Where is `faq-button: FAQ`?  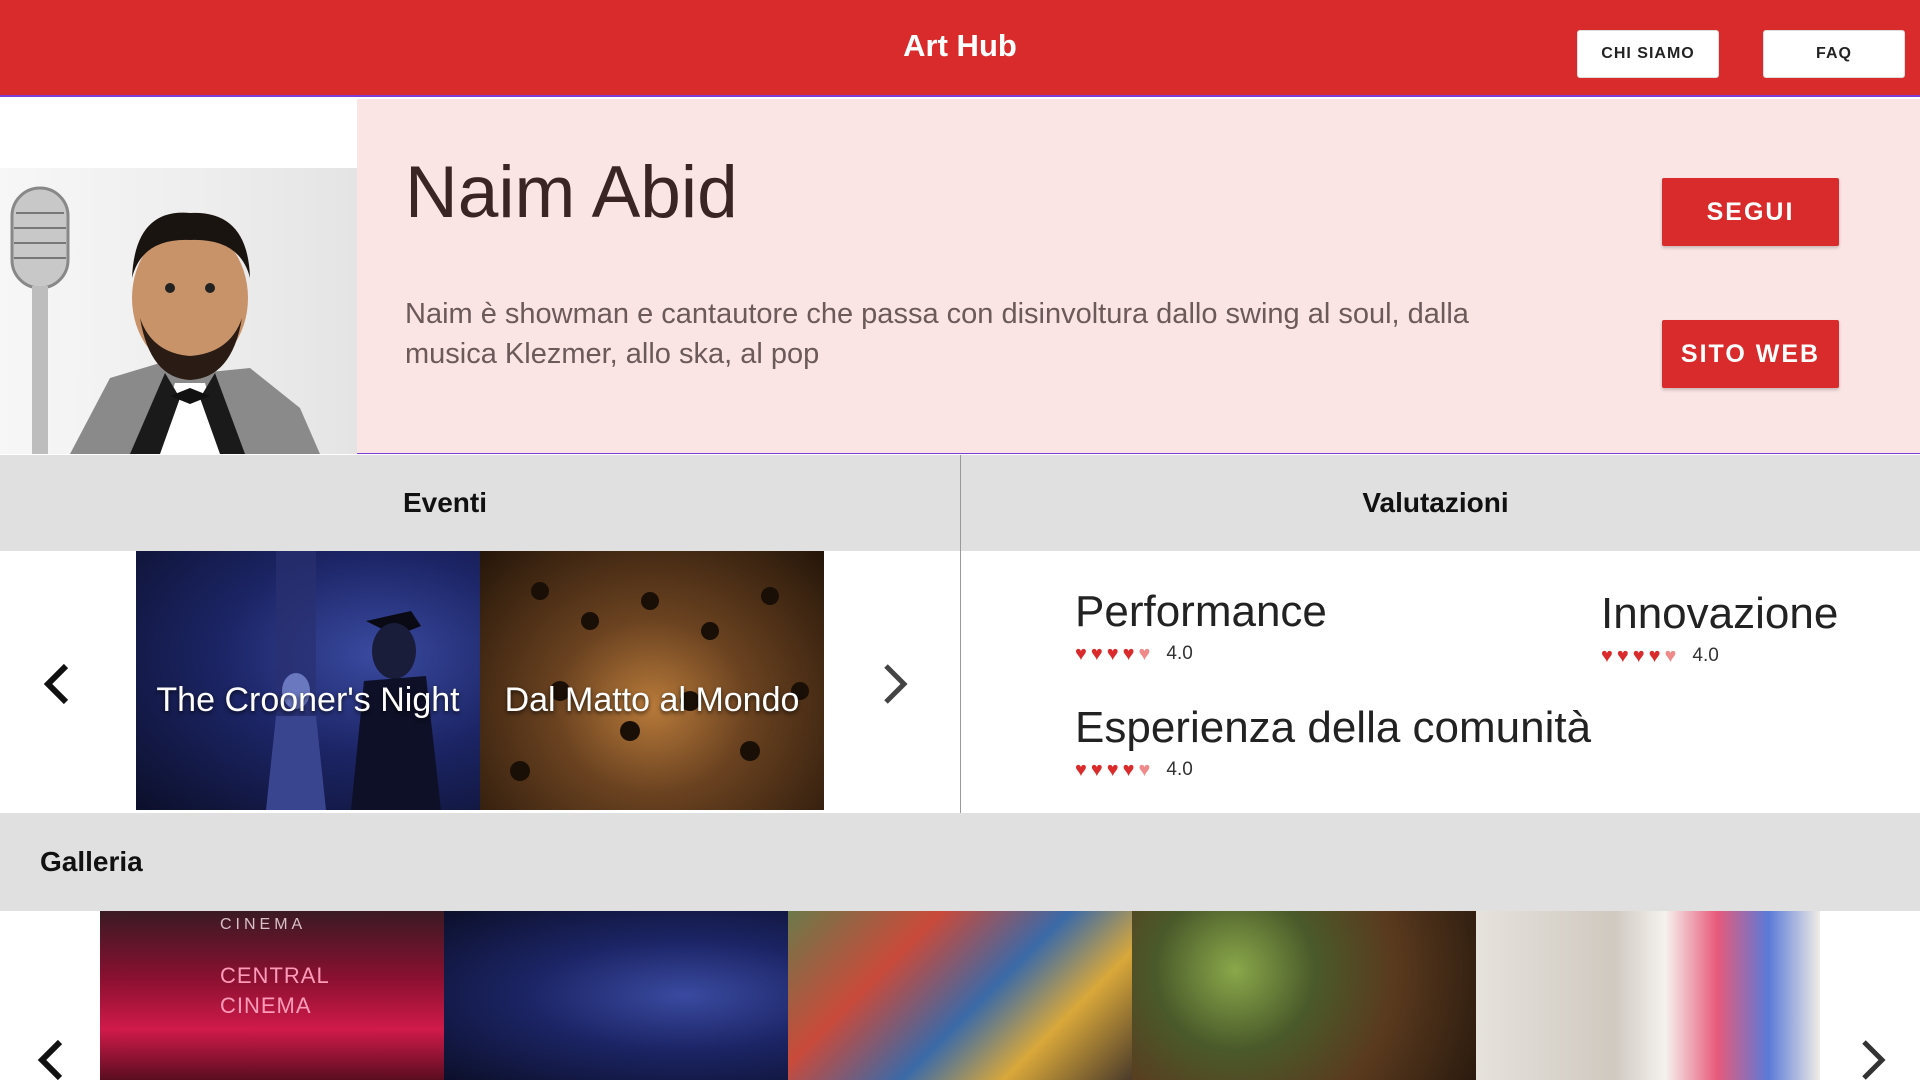 faq-button: FAQ is located at coordinates (1834, 54).